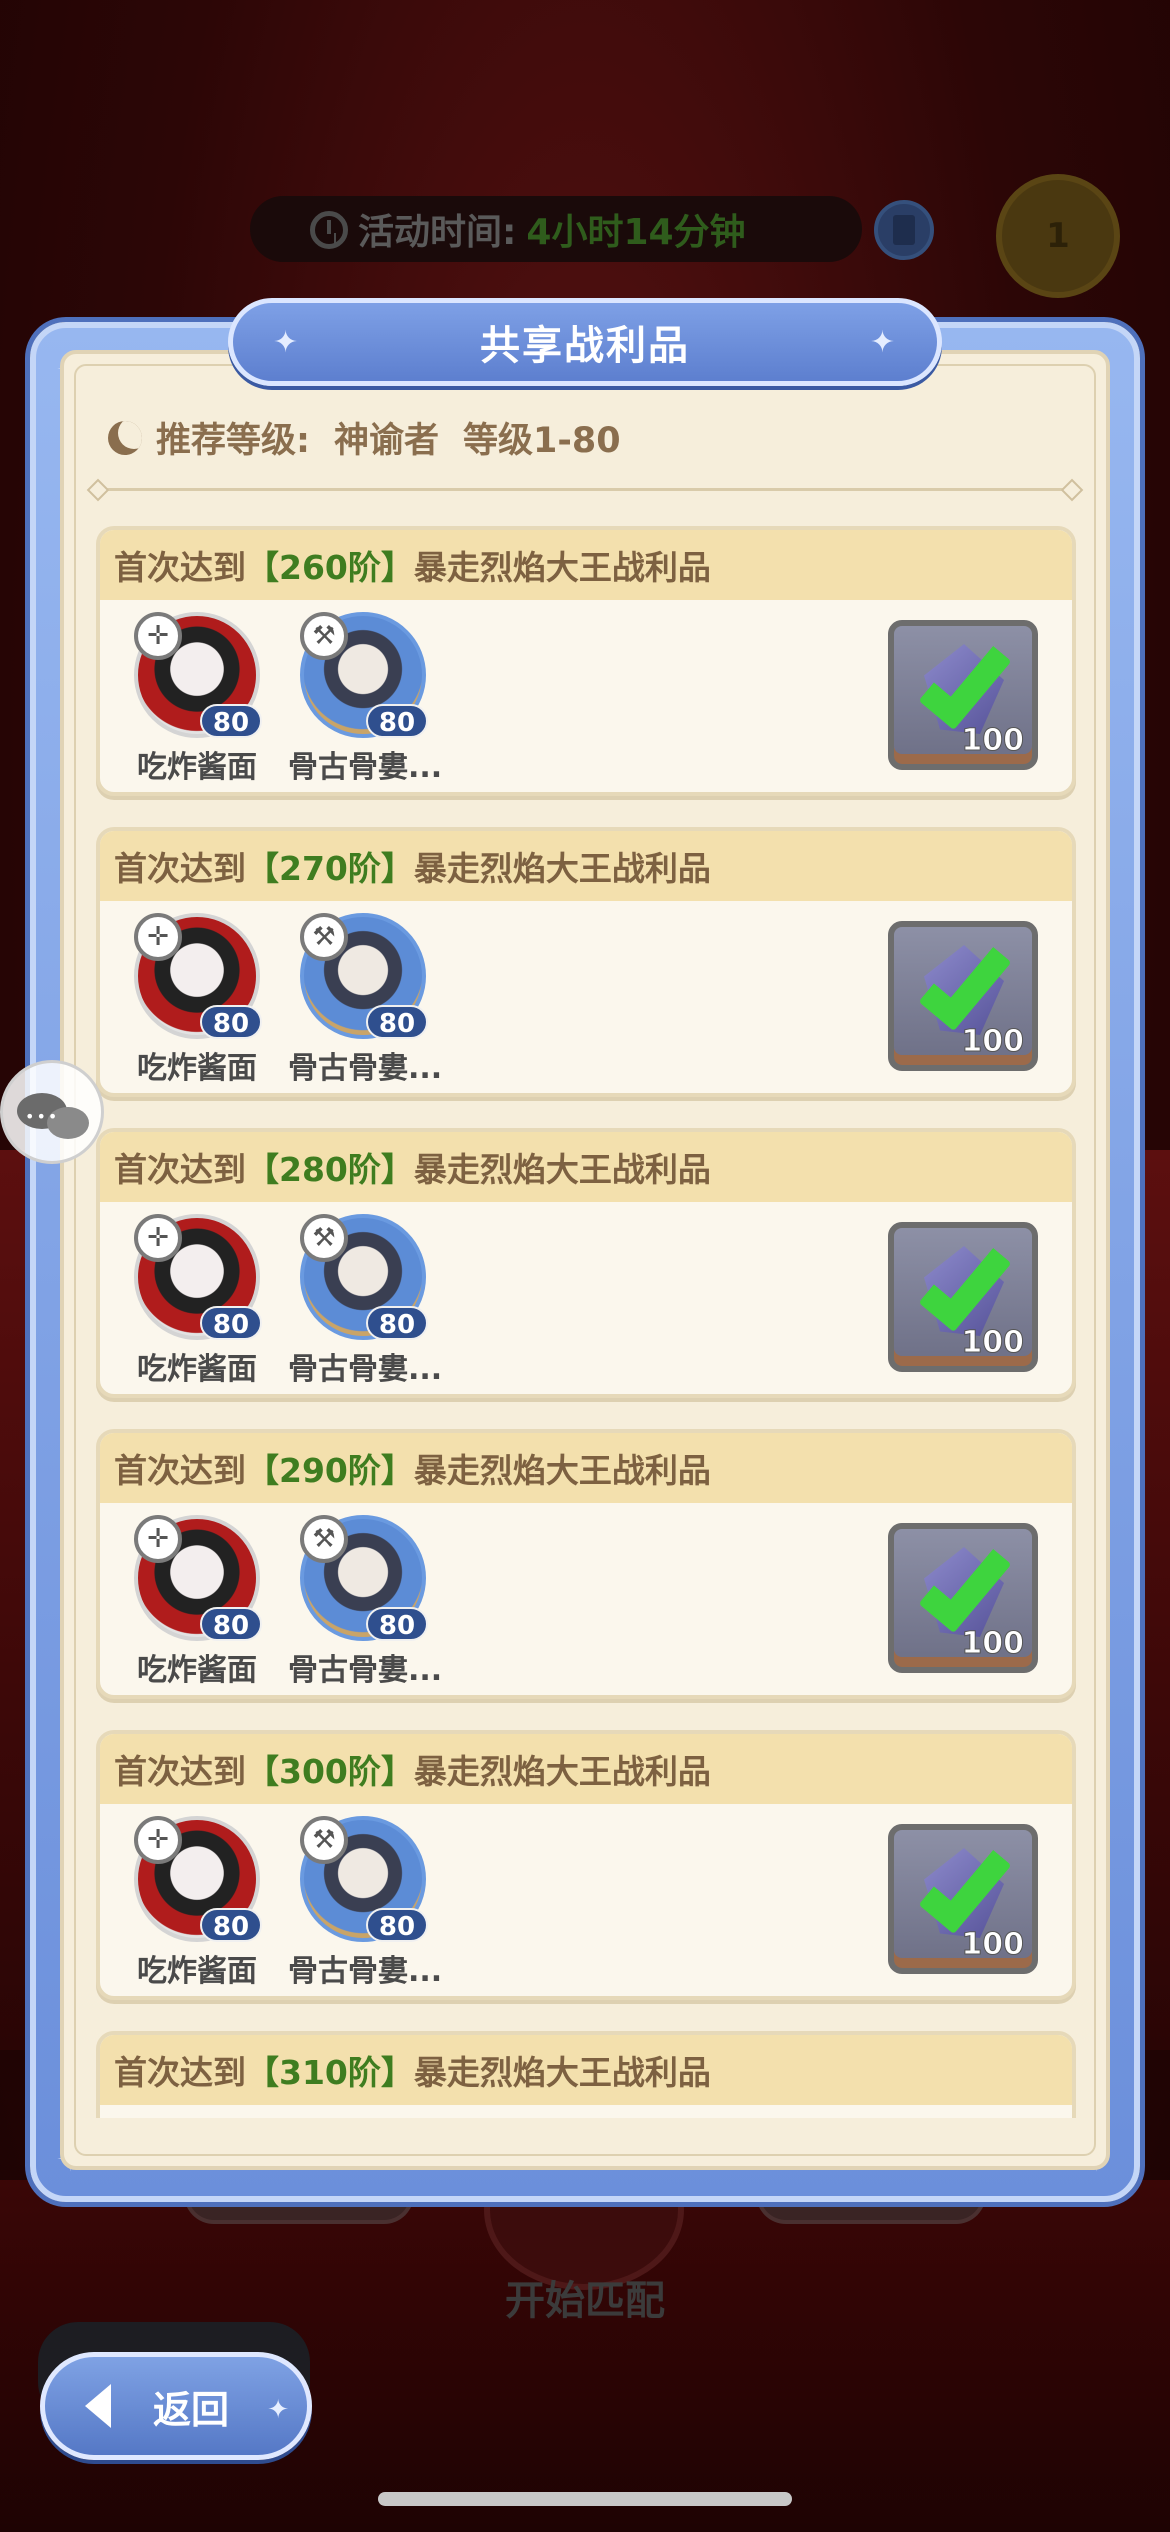  Describe the element at coordinates (330, 567) in the screenshot. I see `reward-tier: 【260阶】` at that location.